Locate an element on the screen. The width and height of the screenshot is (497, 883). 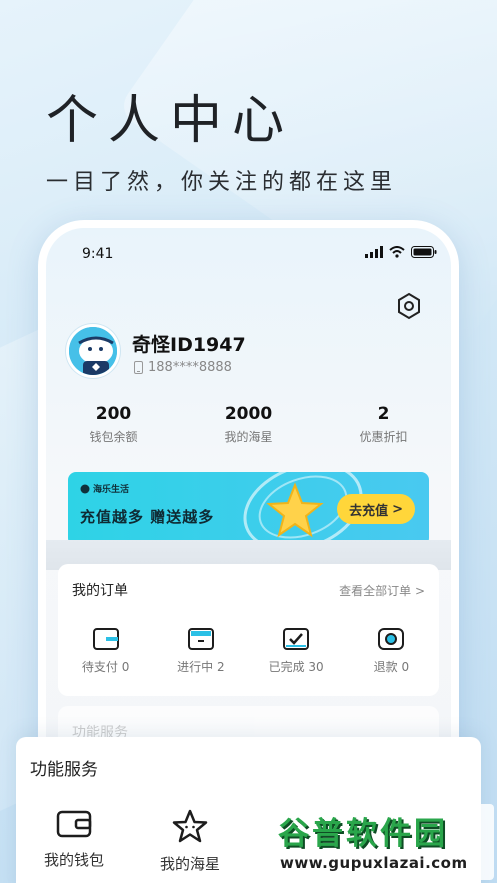
service-my-wallet: 我的钱包 is located at coordinates (74, 841).